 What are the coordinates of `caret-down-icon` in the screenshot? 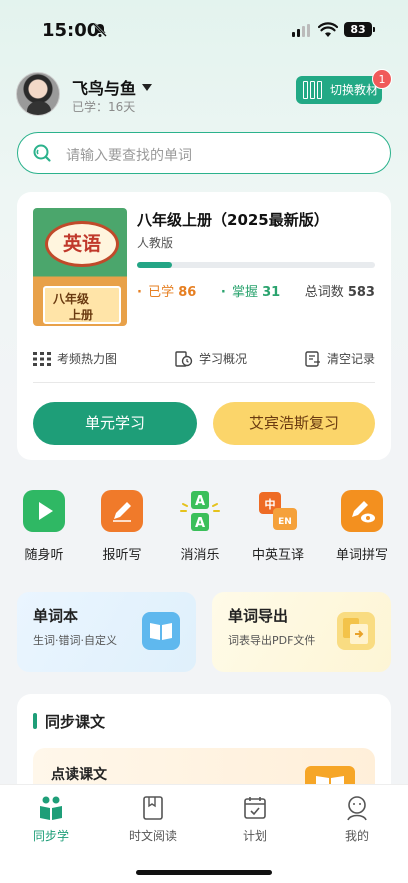 It's located at (147, 87).